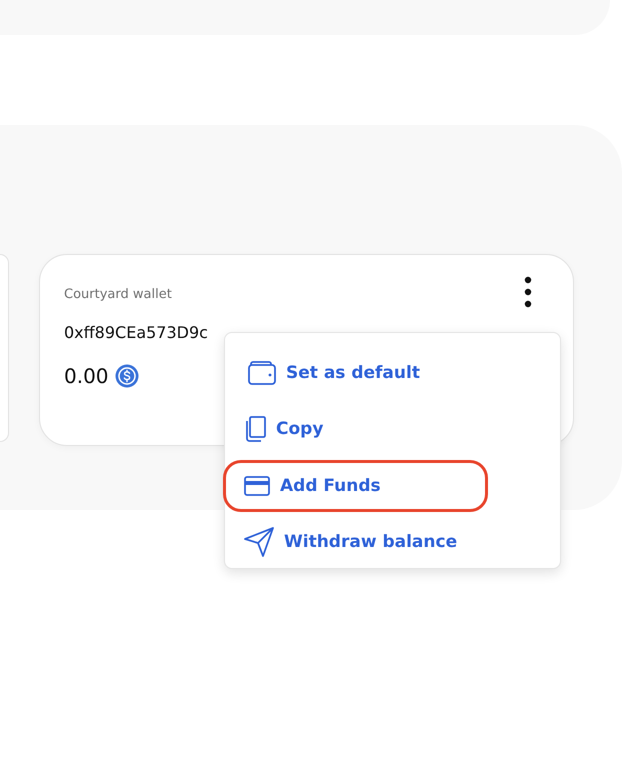  I want to click on menu-item: Copy, so click(355, 429).